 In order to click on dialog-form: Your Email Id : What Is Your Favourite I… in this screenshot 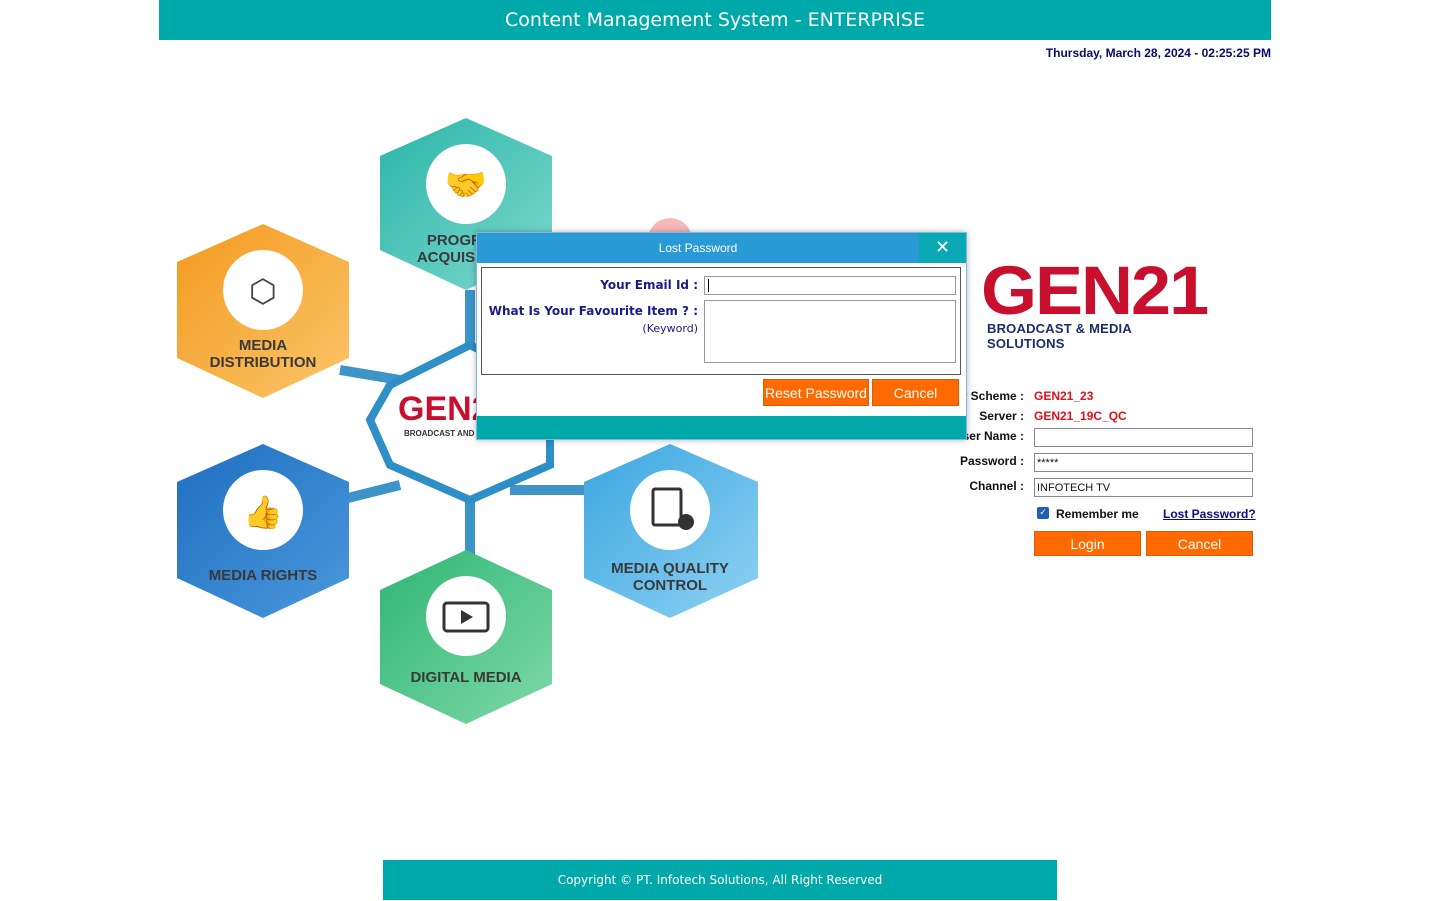, I will do `click(721, 321)`.